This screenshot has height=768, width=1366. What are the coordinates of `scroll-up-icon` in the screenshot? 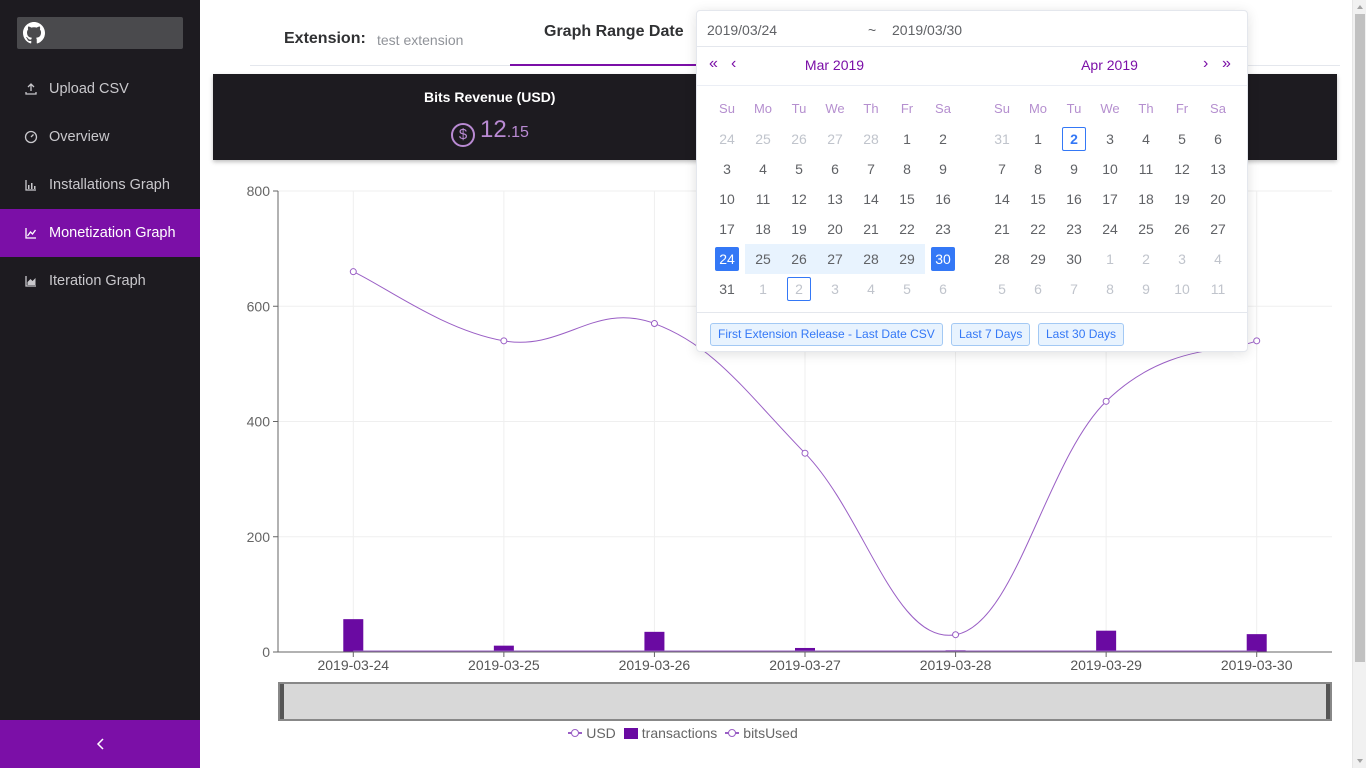 It's located at (1359, 7).